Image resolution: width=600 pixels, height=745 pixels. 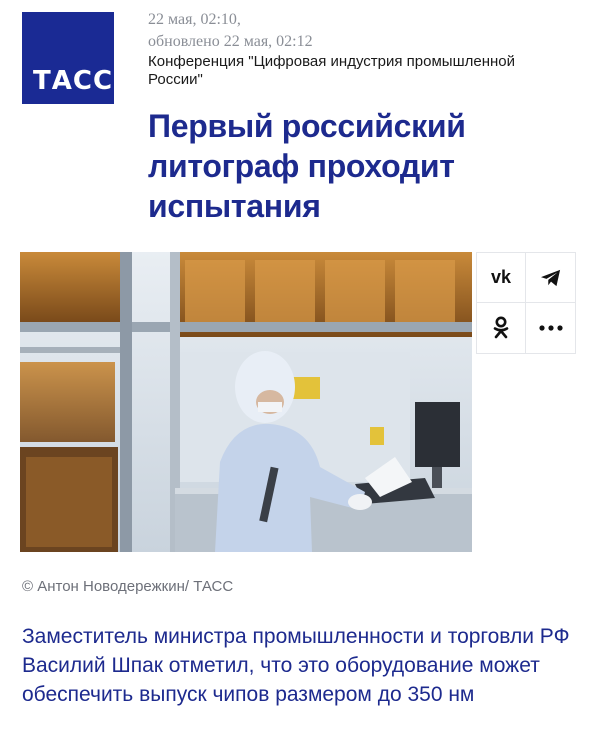 I want to click on tass-logo: ТАСС, so click(x=68, y=58).